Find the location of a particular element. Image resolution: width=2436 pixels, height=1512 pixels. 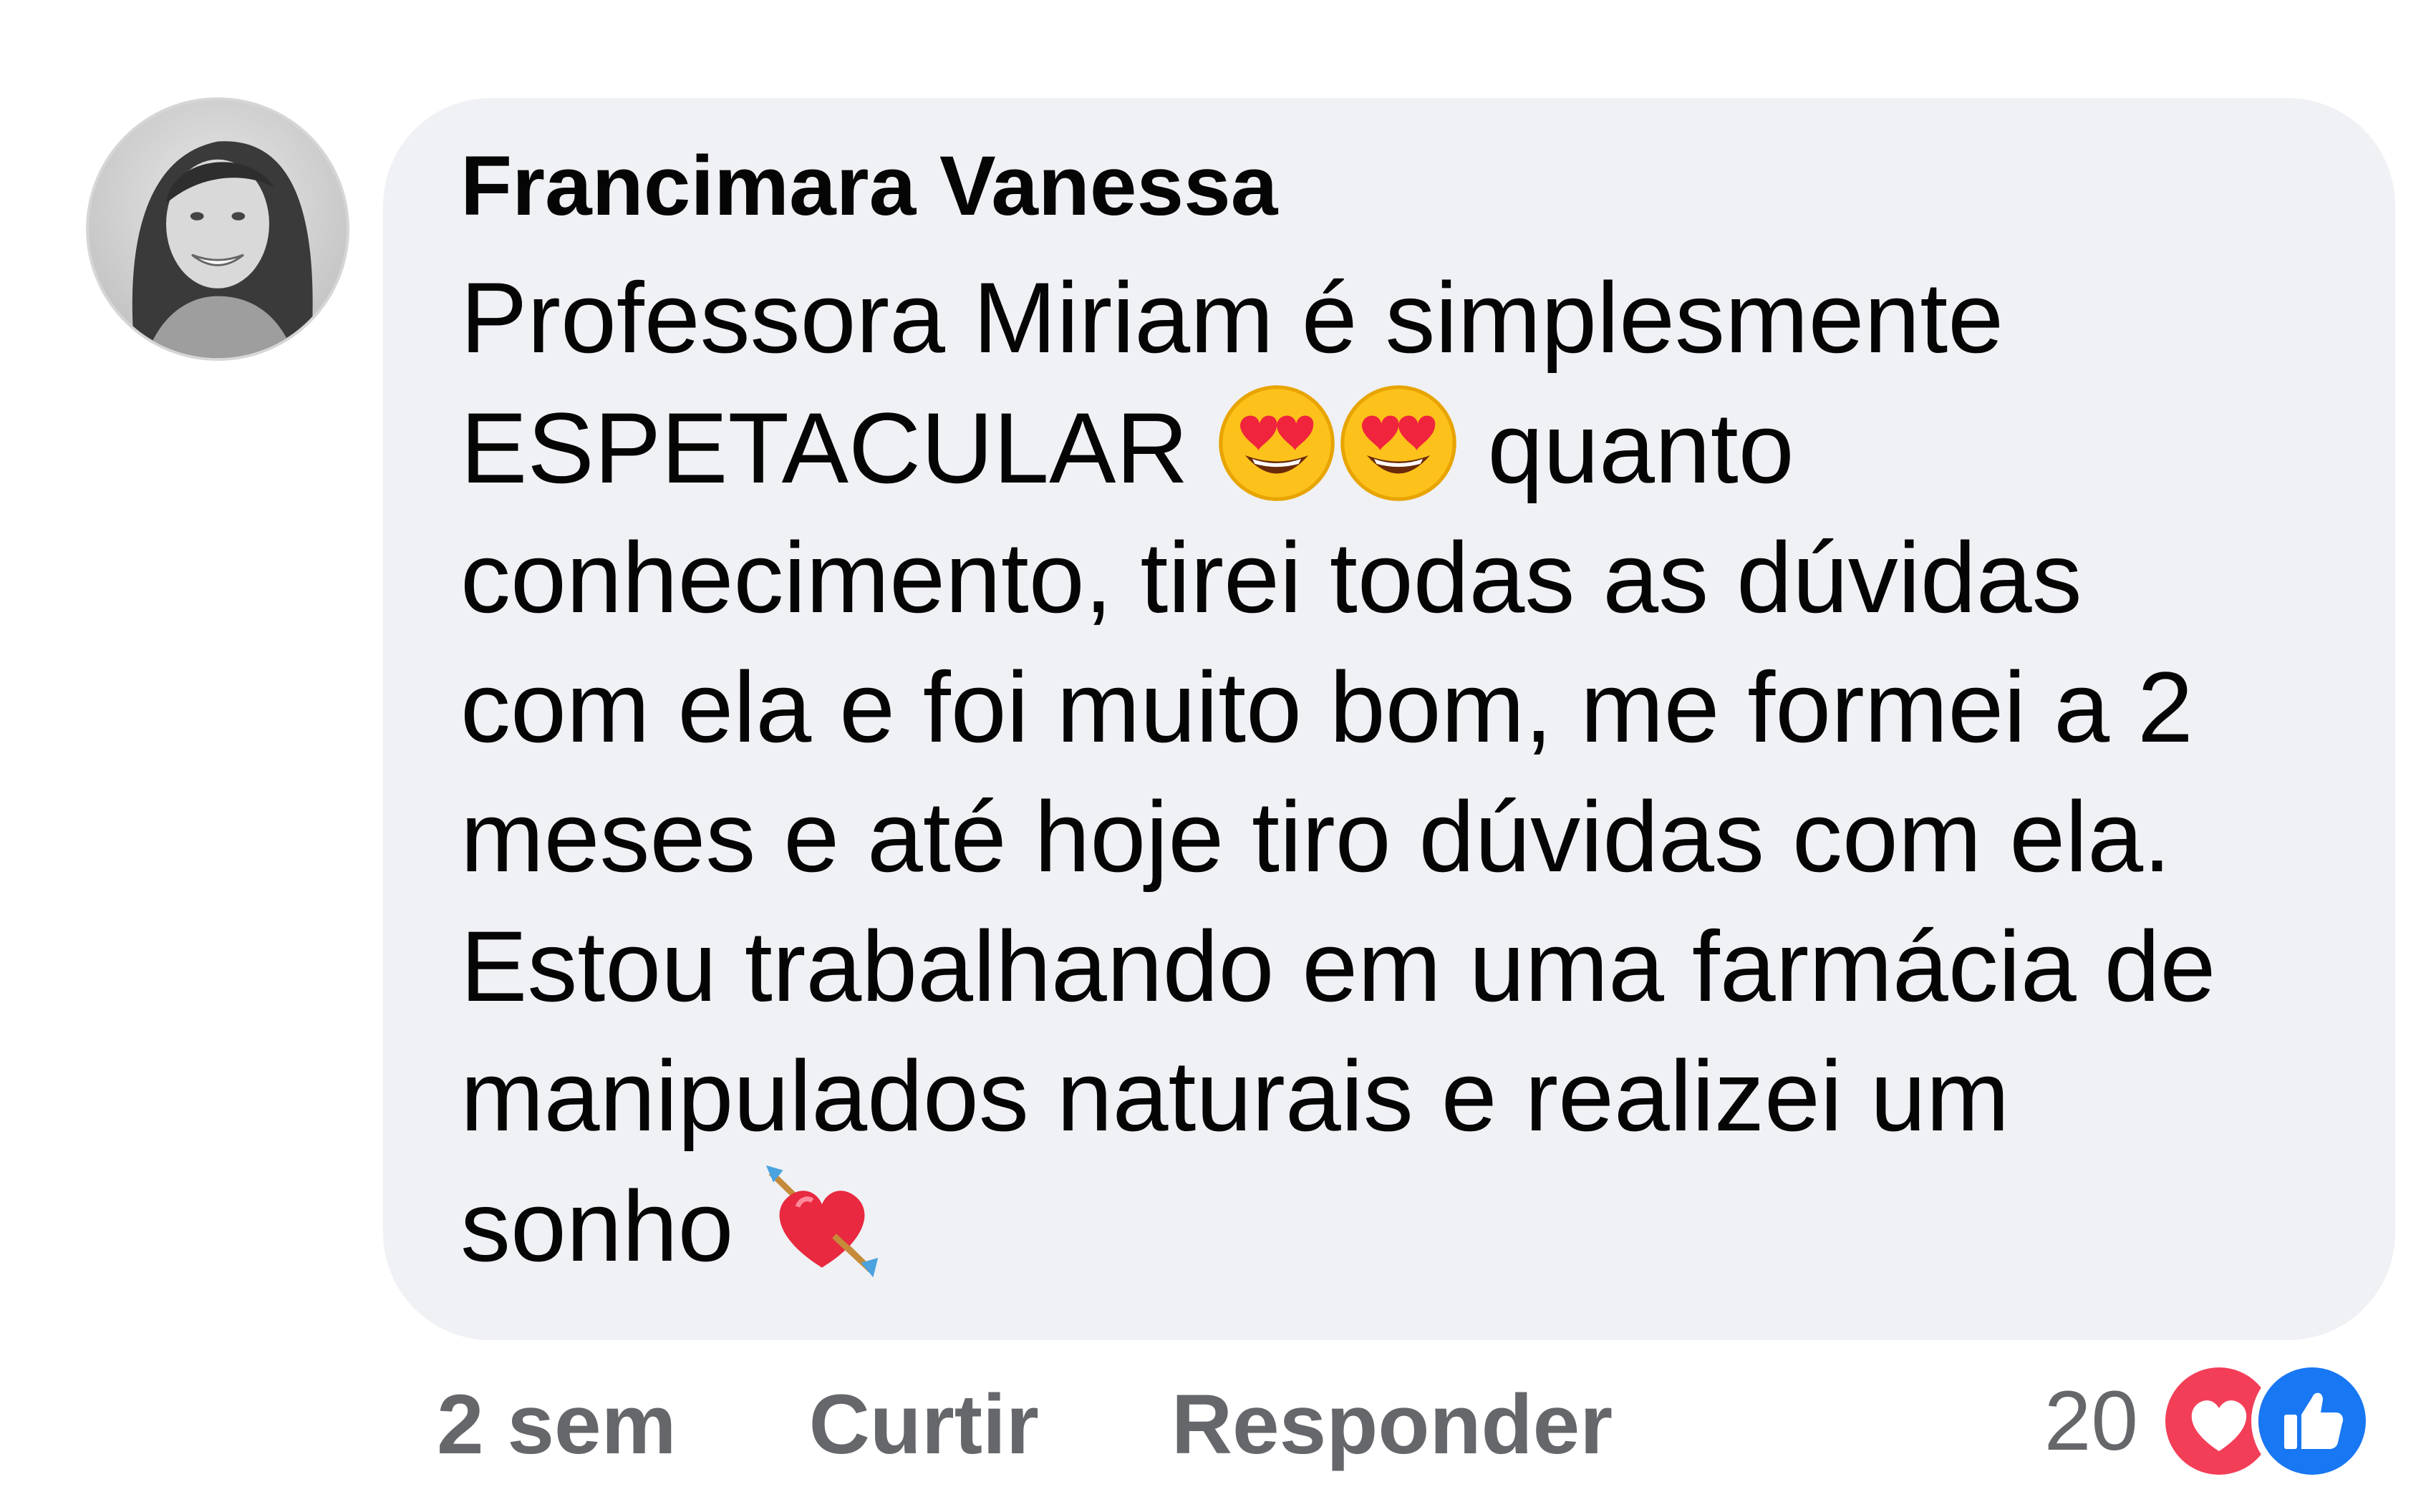

comment-line-text: meses e até hoje tiro dúvidas com ela. is located at coordinates (1316, 836).